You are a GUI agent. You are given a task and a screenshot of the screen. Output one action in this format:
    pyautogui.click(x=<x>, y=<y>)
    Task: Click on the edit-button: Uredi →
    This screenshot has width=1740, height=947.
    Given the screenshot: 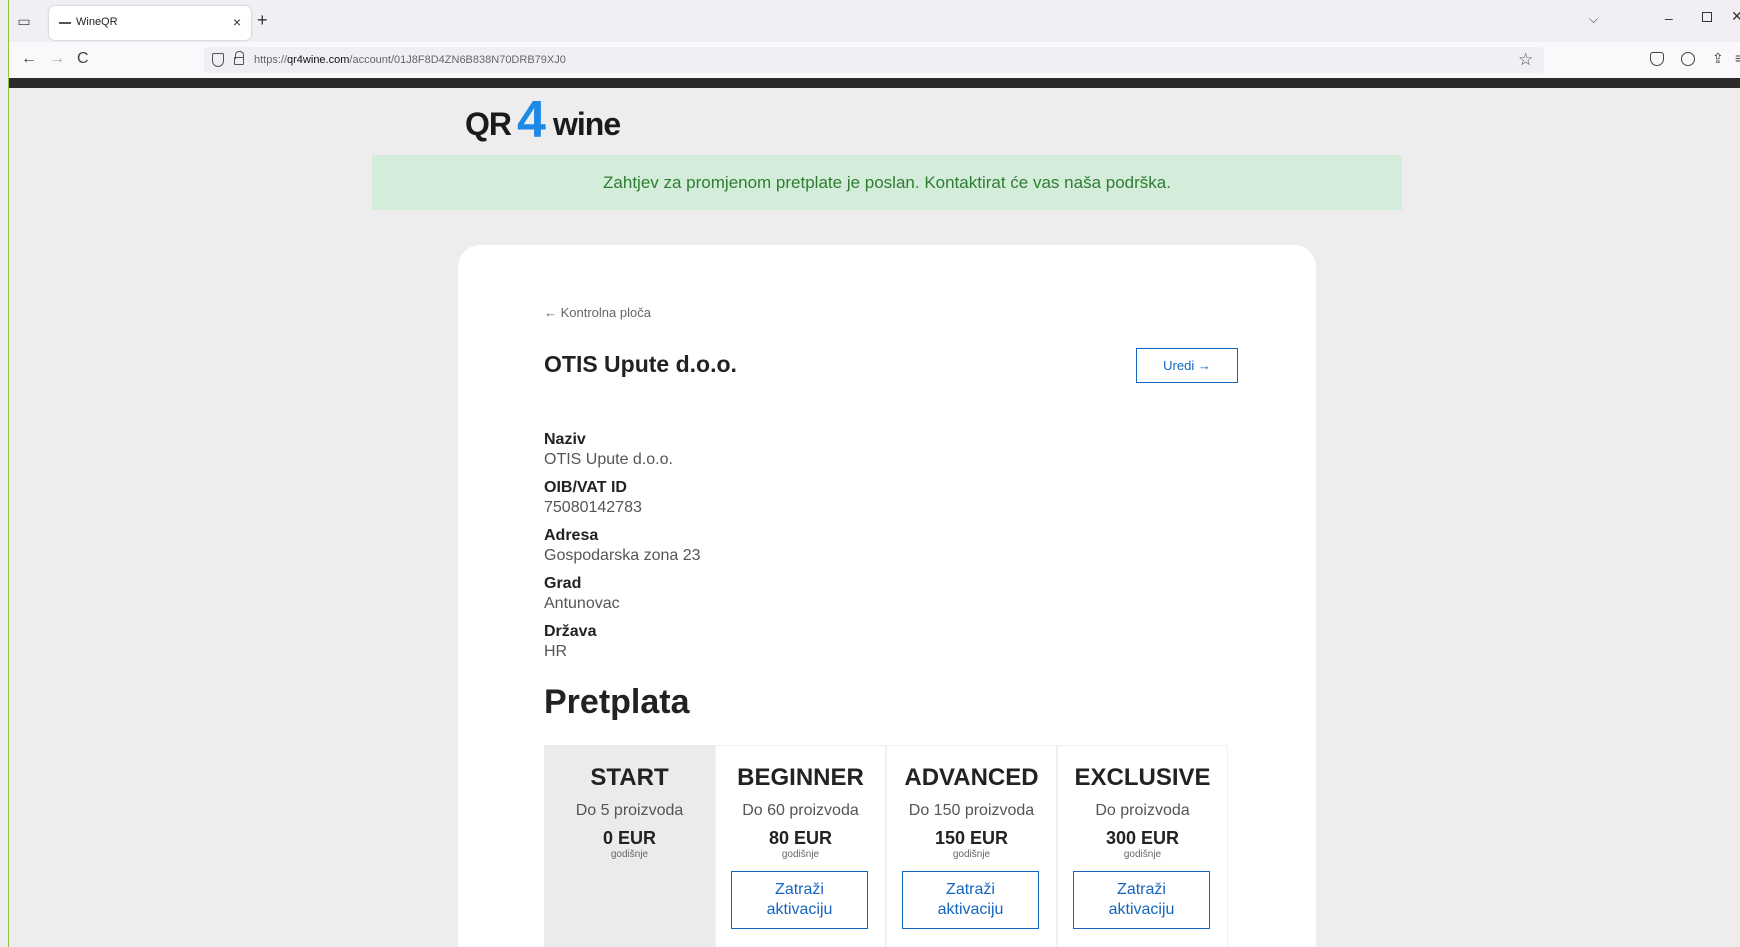 What is the action you would take?
    pyautogui.click(x=1187, y=365)
    